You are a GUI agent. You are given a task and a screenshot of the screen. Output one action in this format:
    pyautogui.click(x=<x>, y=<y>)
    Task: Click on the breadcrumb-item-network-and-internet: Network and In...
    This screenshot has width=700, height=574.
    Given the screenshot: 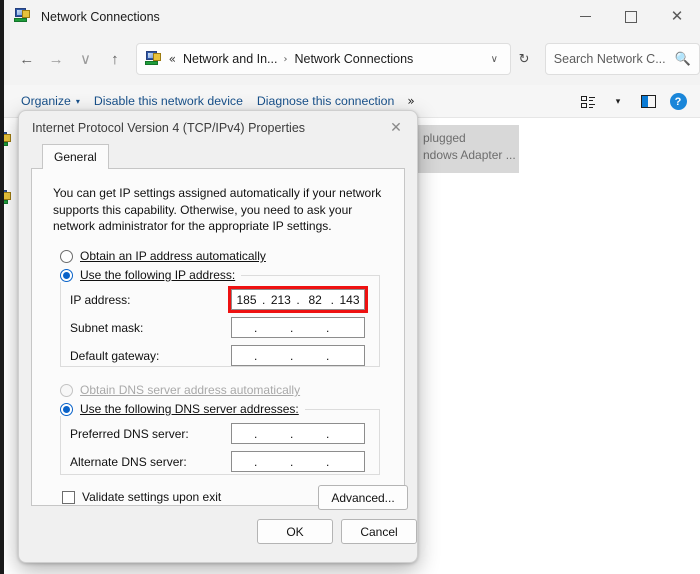 What is the action you would take?
    pyautogui.click(x=230, y=59)
    